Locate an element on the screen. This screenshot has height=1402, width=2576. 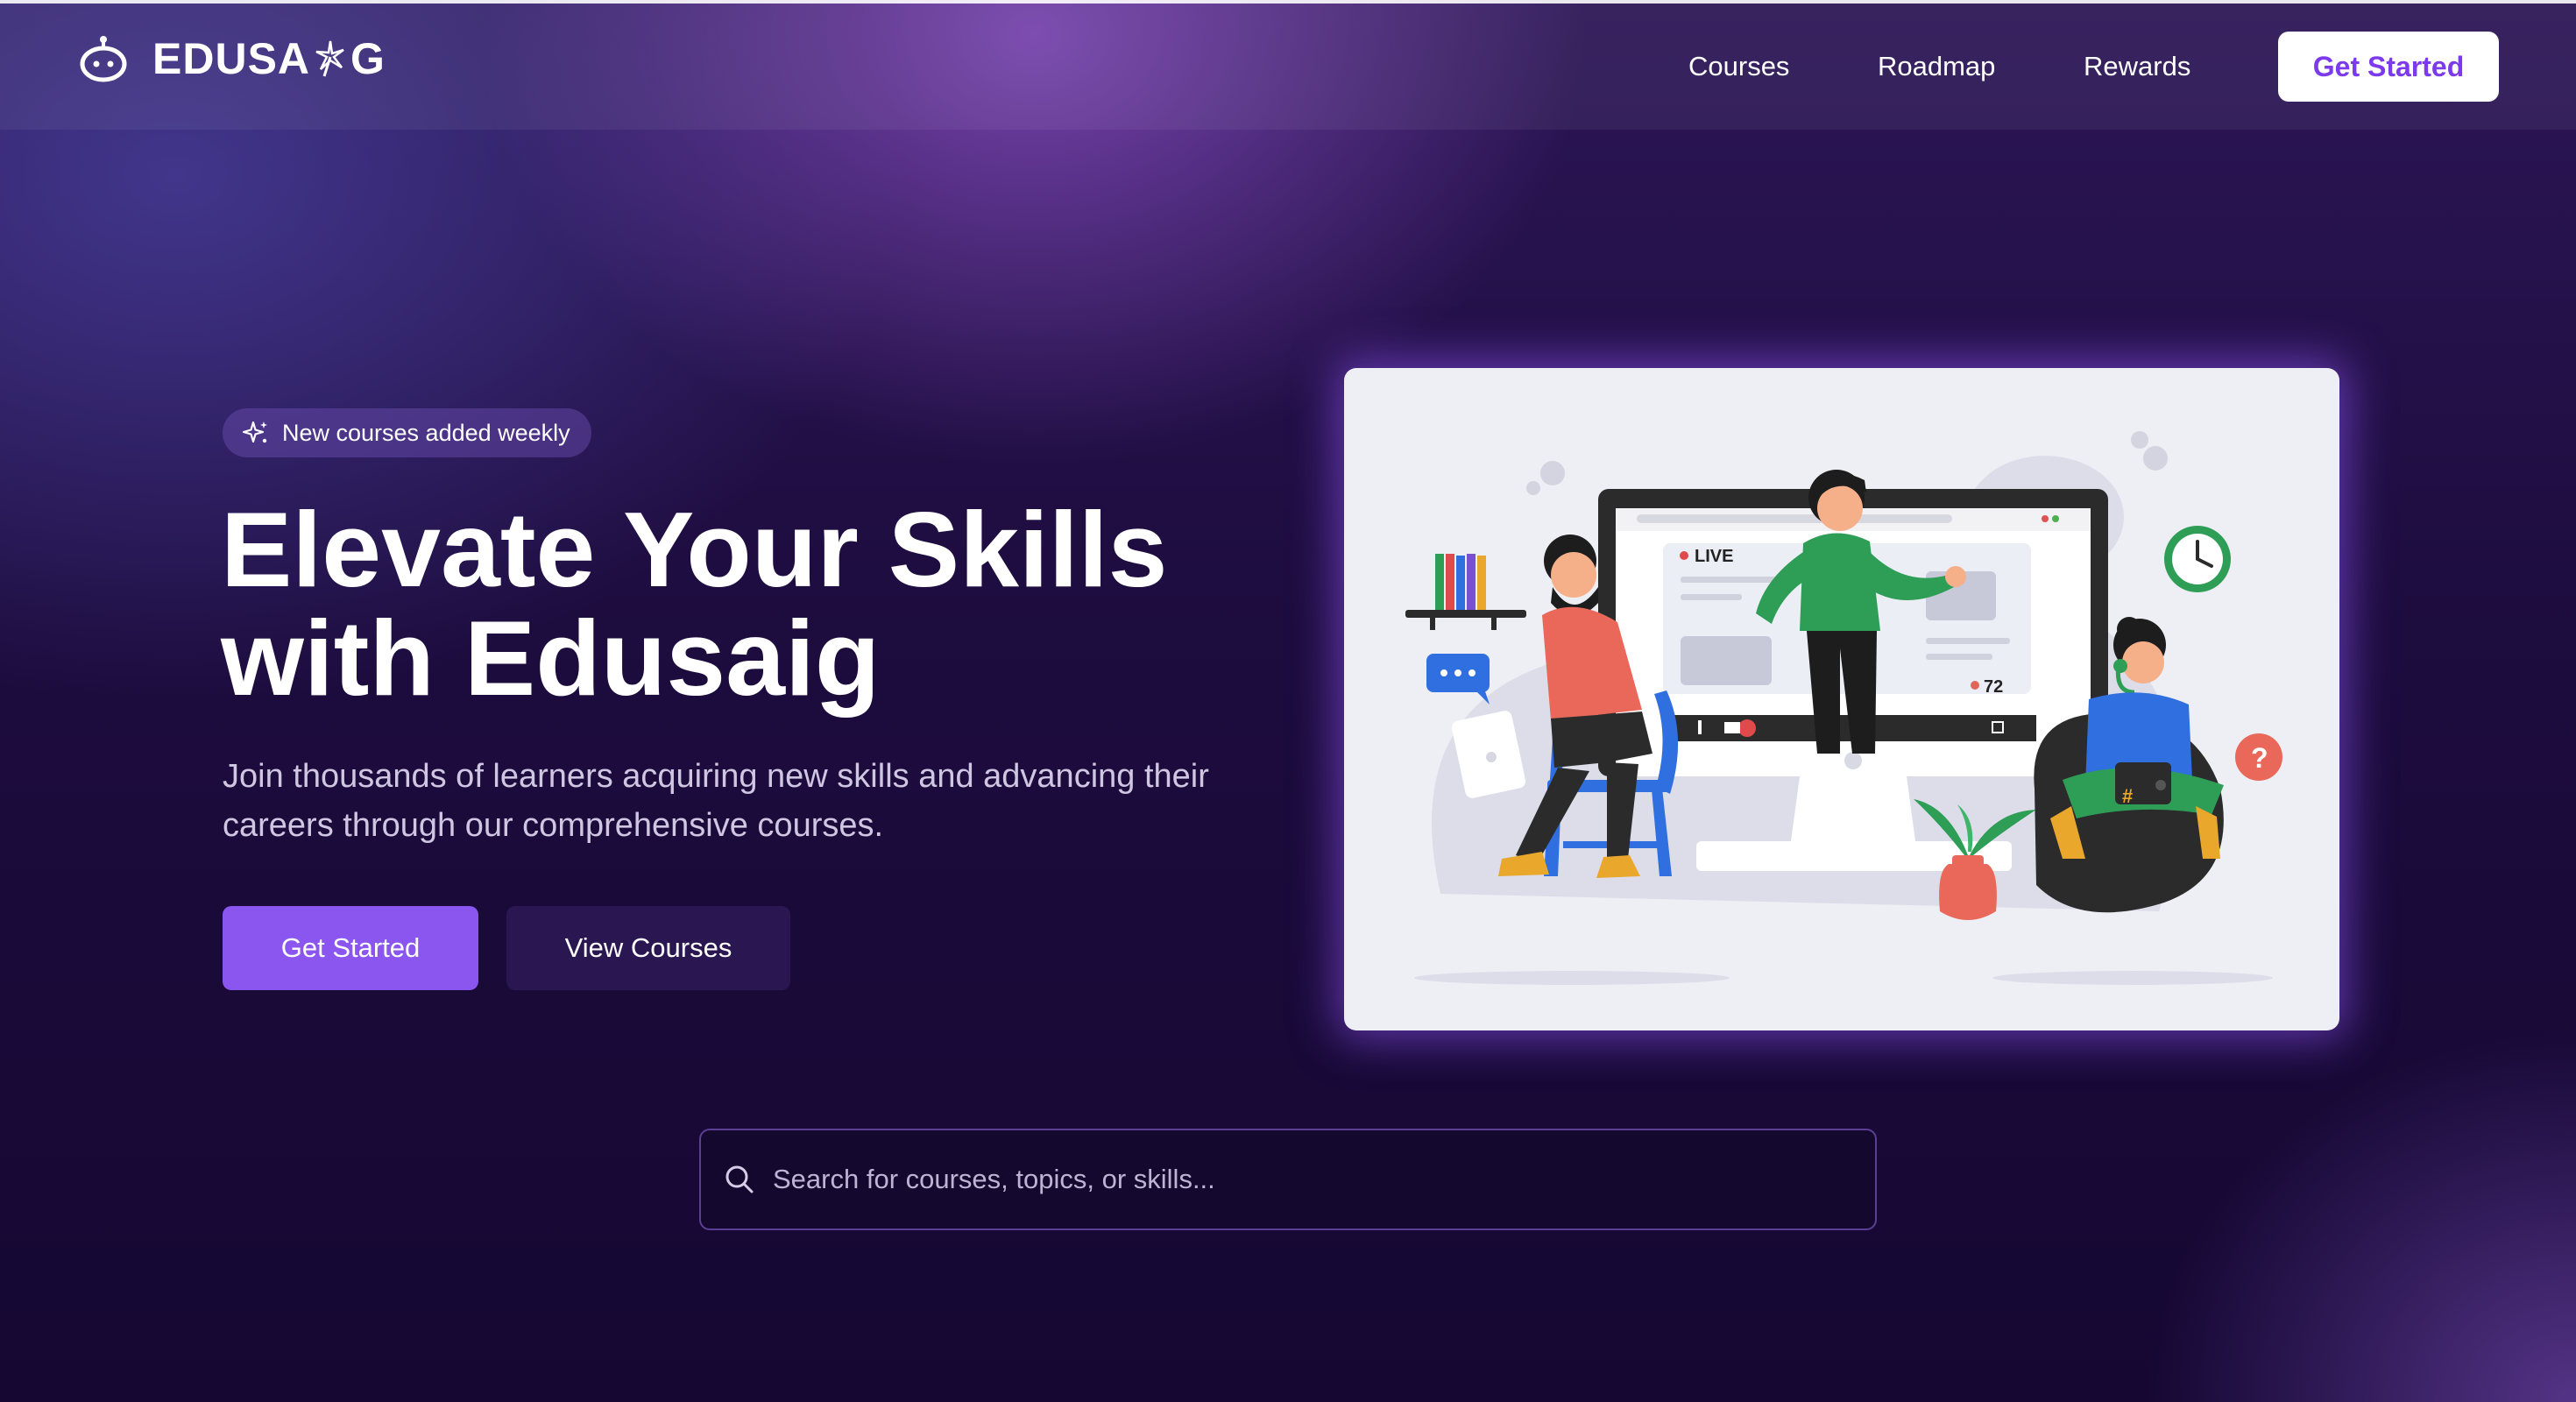
nav-link-rewards: Rewards is located at coordinates (2137, 66).